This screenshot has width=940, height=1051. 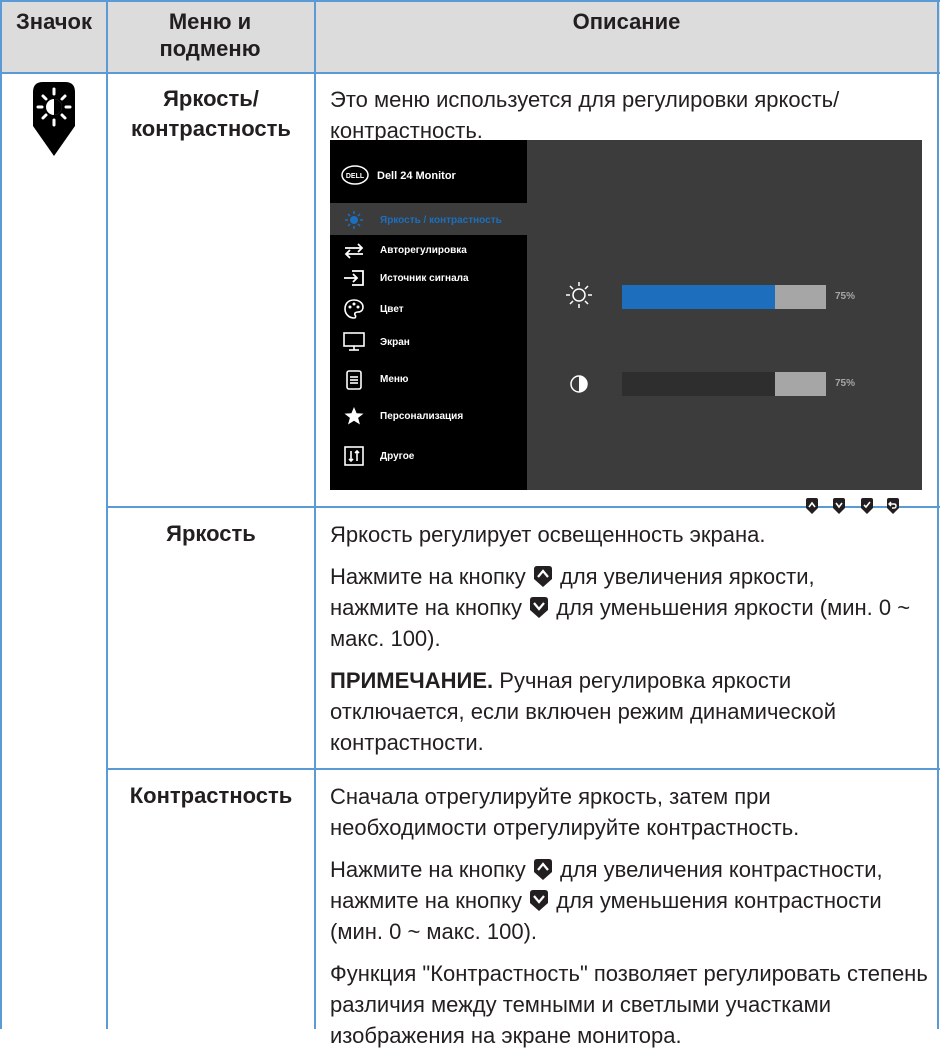 What do you see at coordinates (698, 384) in the screenshot?
I see `contrast-slider-fill` at bounding box center [698, 384].